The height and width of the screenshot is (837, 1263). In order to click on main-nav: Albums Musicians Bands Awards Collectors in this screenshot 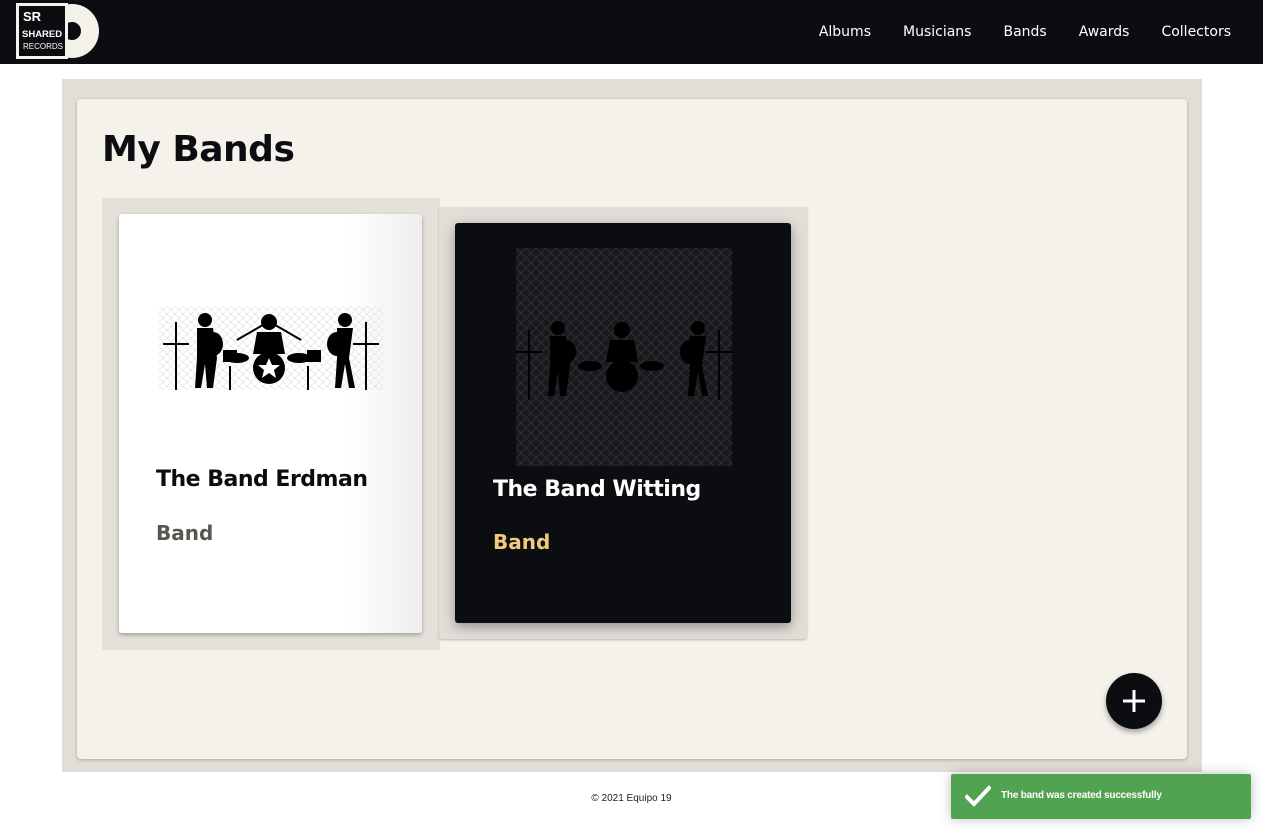, I will do `click(1025, 32)`.